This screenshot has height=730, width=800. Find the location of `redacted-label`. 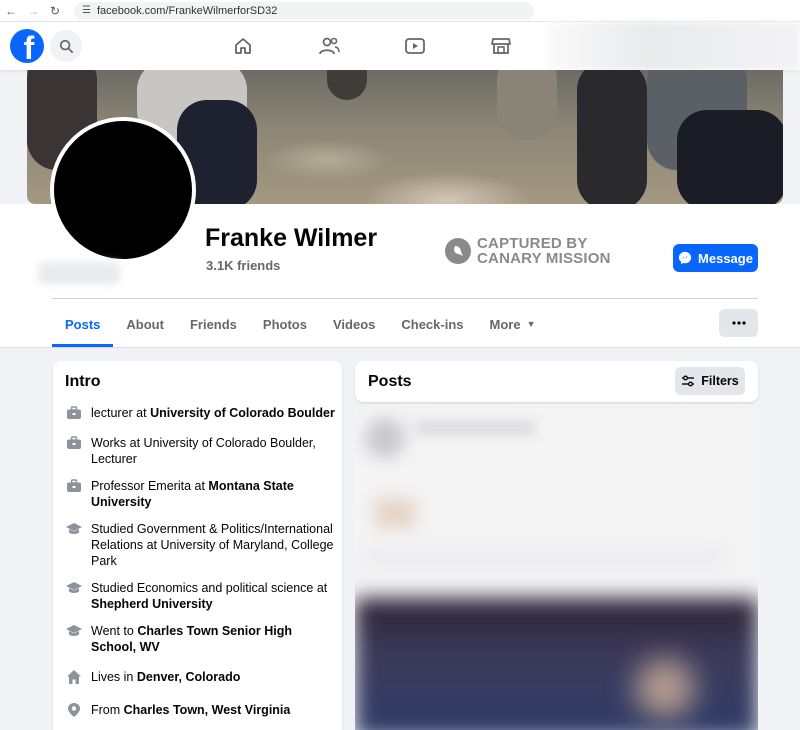

redacted-label is located at coordinates (79, 273).